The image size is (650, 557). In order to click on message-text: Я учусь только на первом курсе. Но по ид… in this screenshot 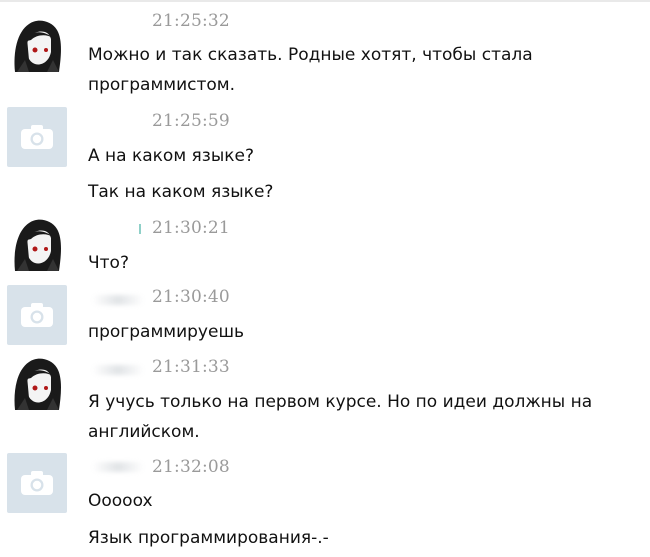, I will do `click(340, 402)`.